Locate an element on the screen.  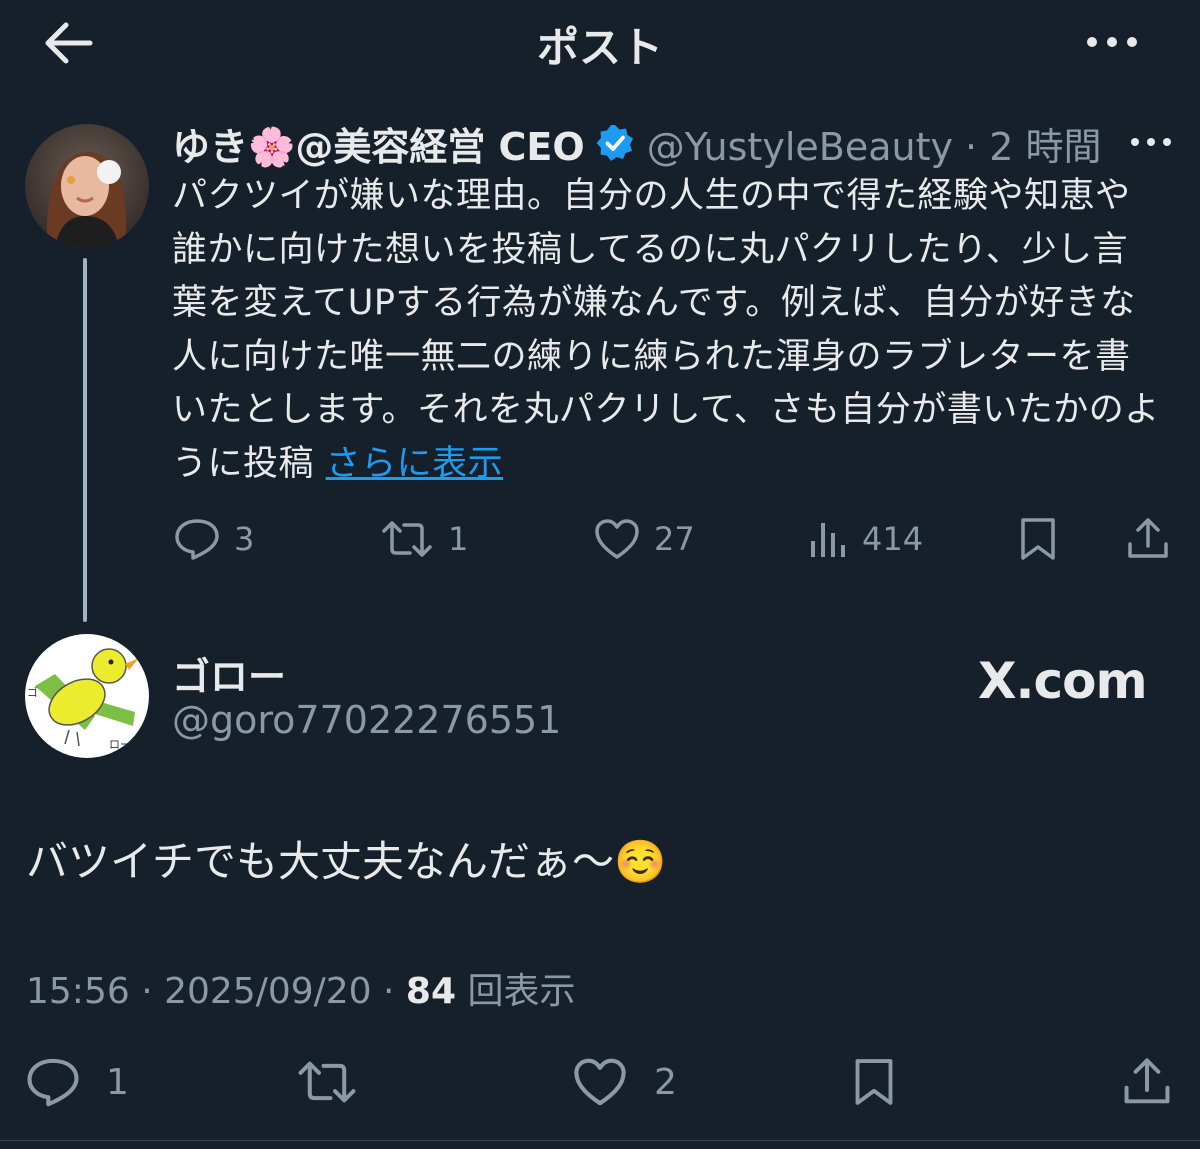
like-count: 2 is located at coordinates (665, 1082).